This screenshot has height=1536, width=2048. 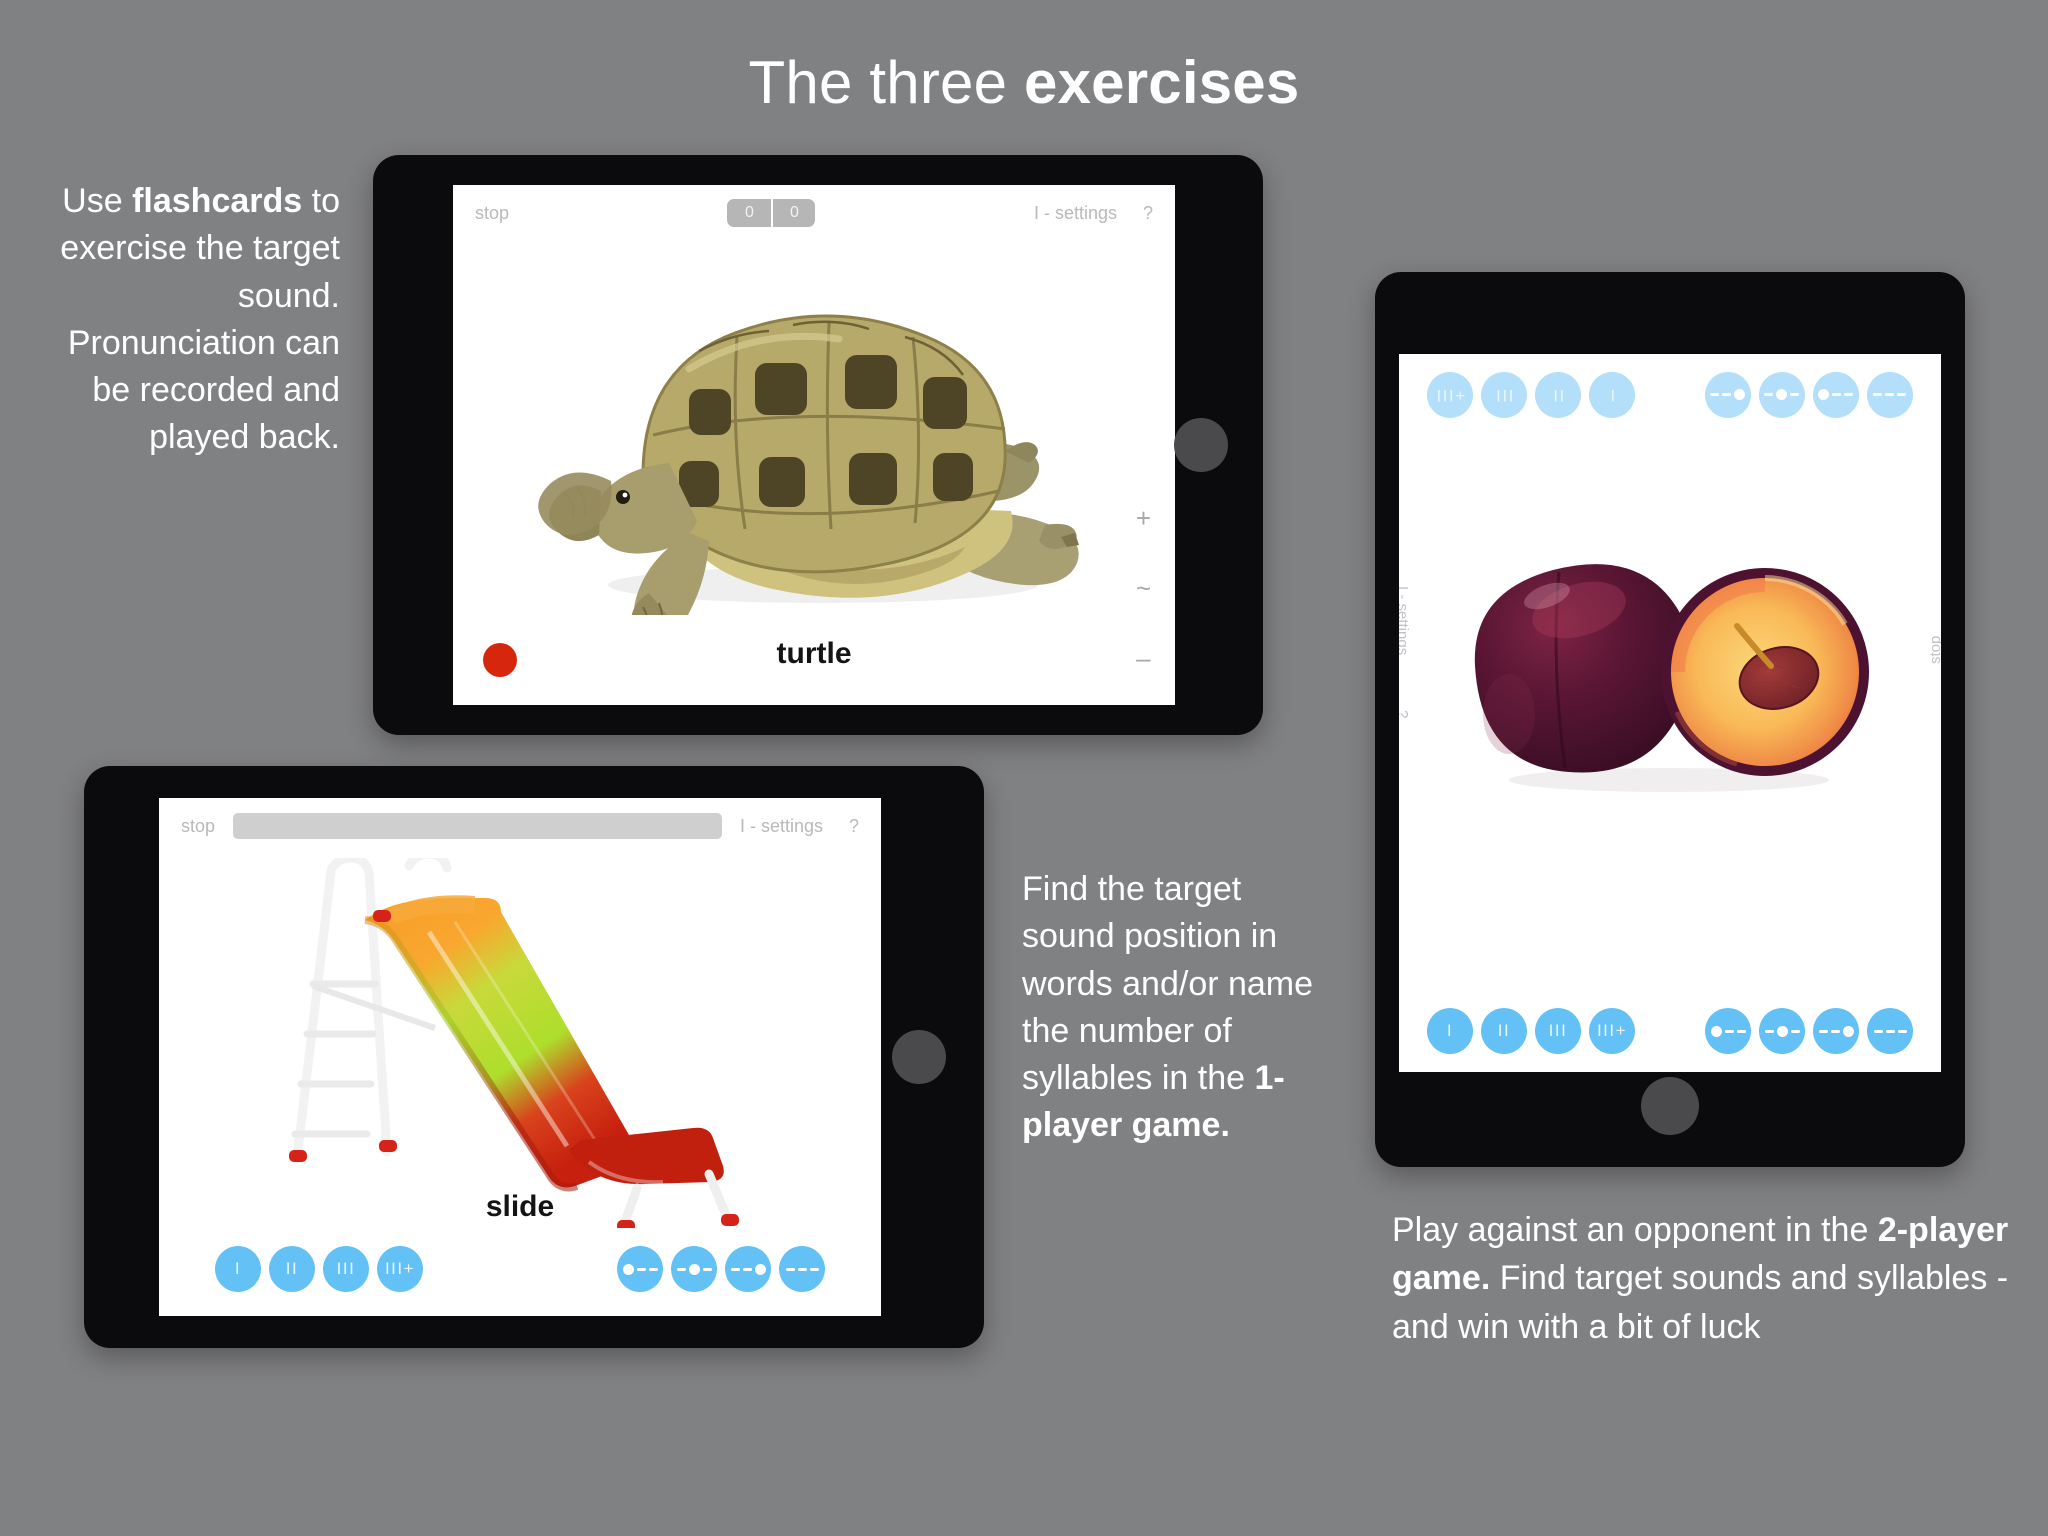 I want to click on player-syllable-button-2-label: II, so click(x=1504, y=1030).